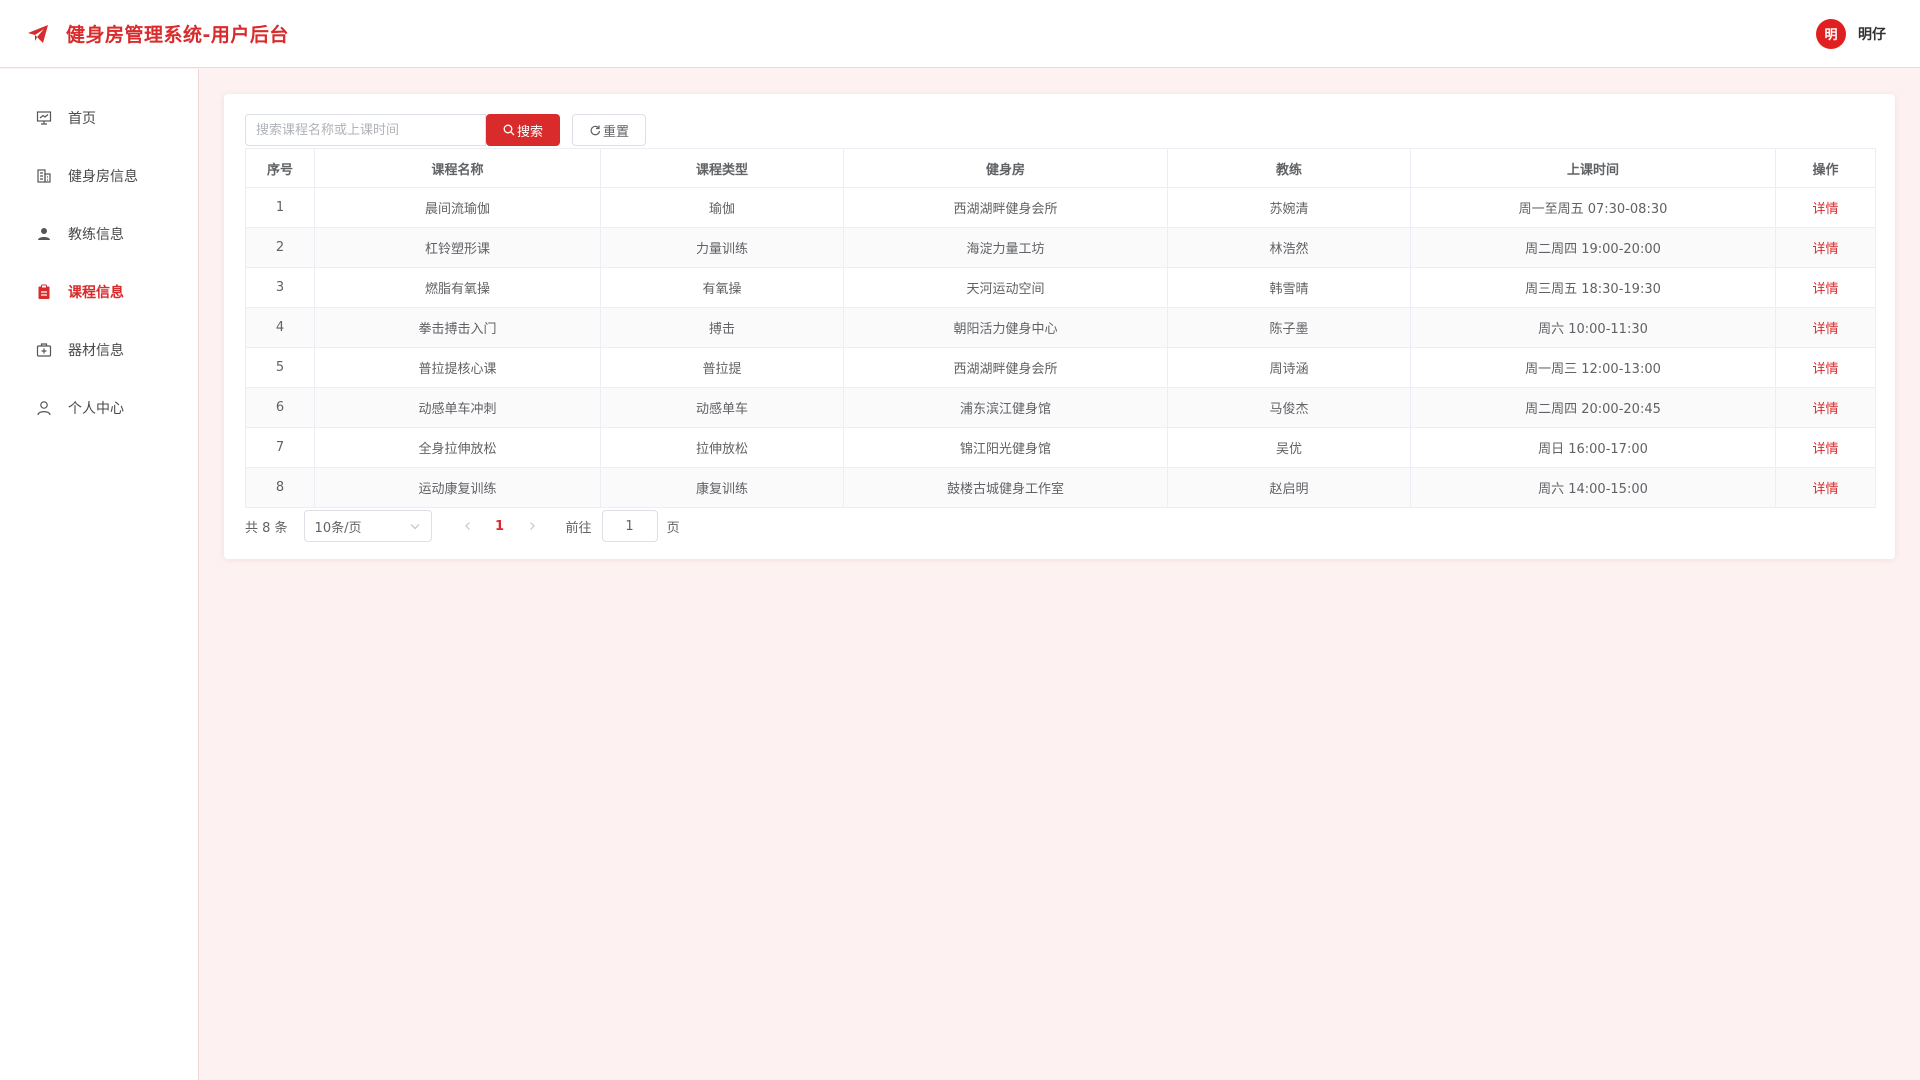 This screenshot has width=1920, height=1080. Describe the element at coordinates (99, 234) in the screenshot. I see `sidebar-item-coach-info: 教练信息` at that location.